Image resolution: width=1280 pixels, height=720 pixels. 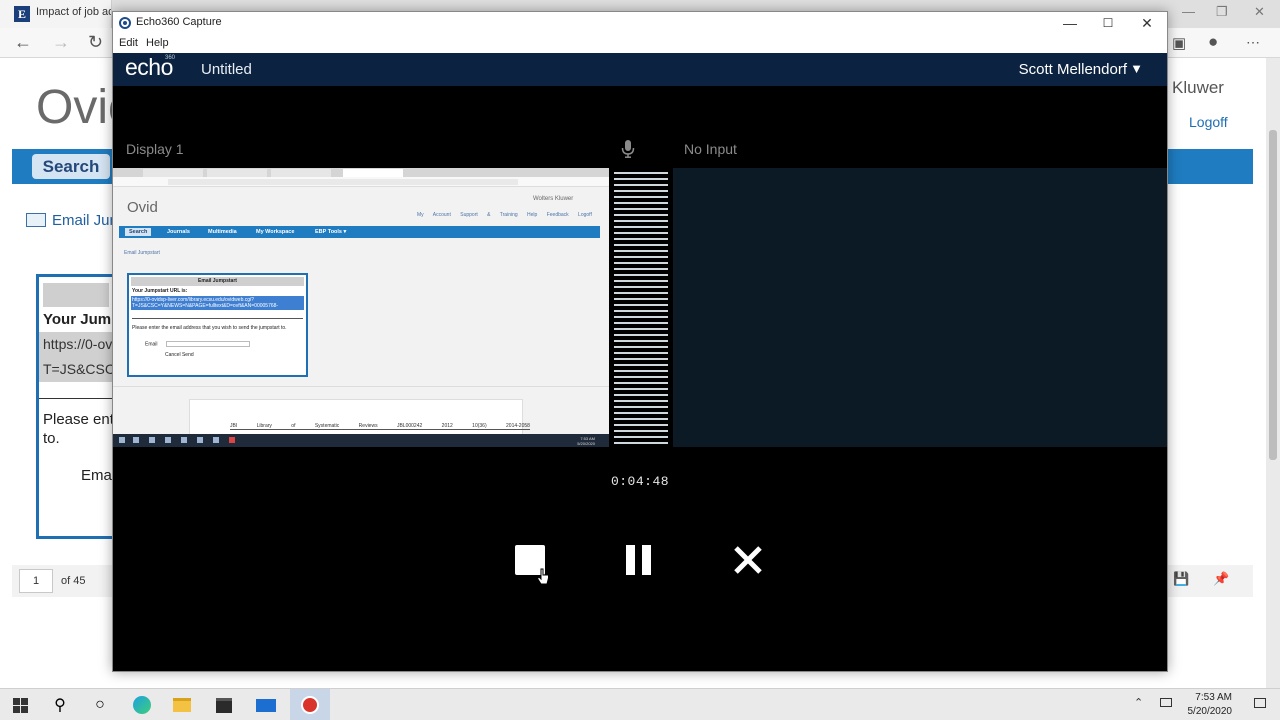 What do you see at coordinates (1166, 702) in the screenshot?
I see `network-icon` at bounding box center [1166, 702].